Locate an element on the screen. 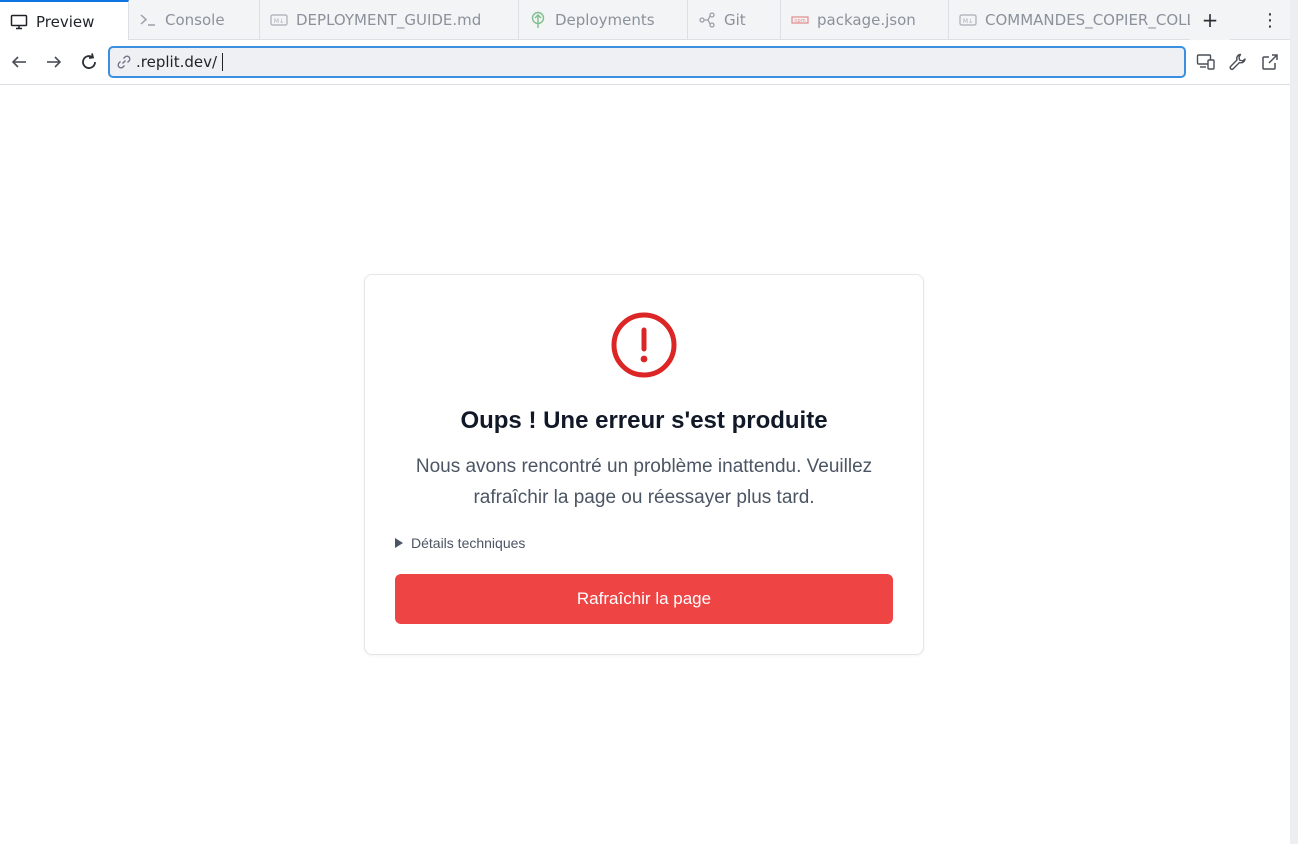  tab-commandes-copier-coller: M↓ COMMANDES_COPIER_COLL is located at coordinates (1069, 20).